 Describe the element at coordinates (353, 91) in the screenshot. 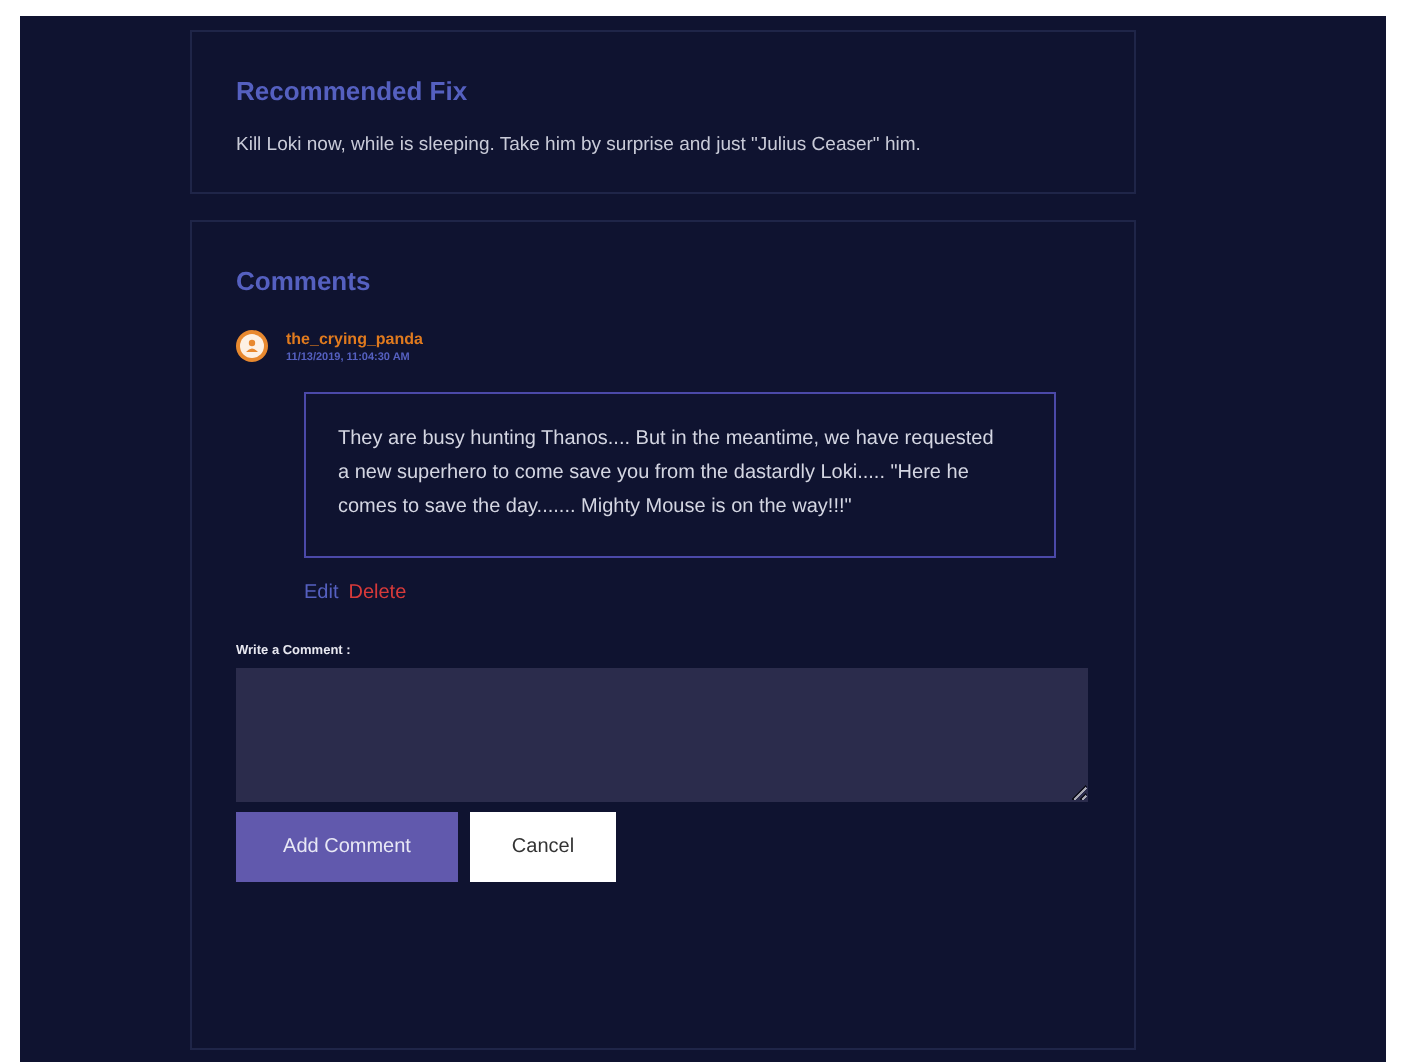

I see `section-title: Recommended Fix` at that location.